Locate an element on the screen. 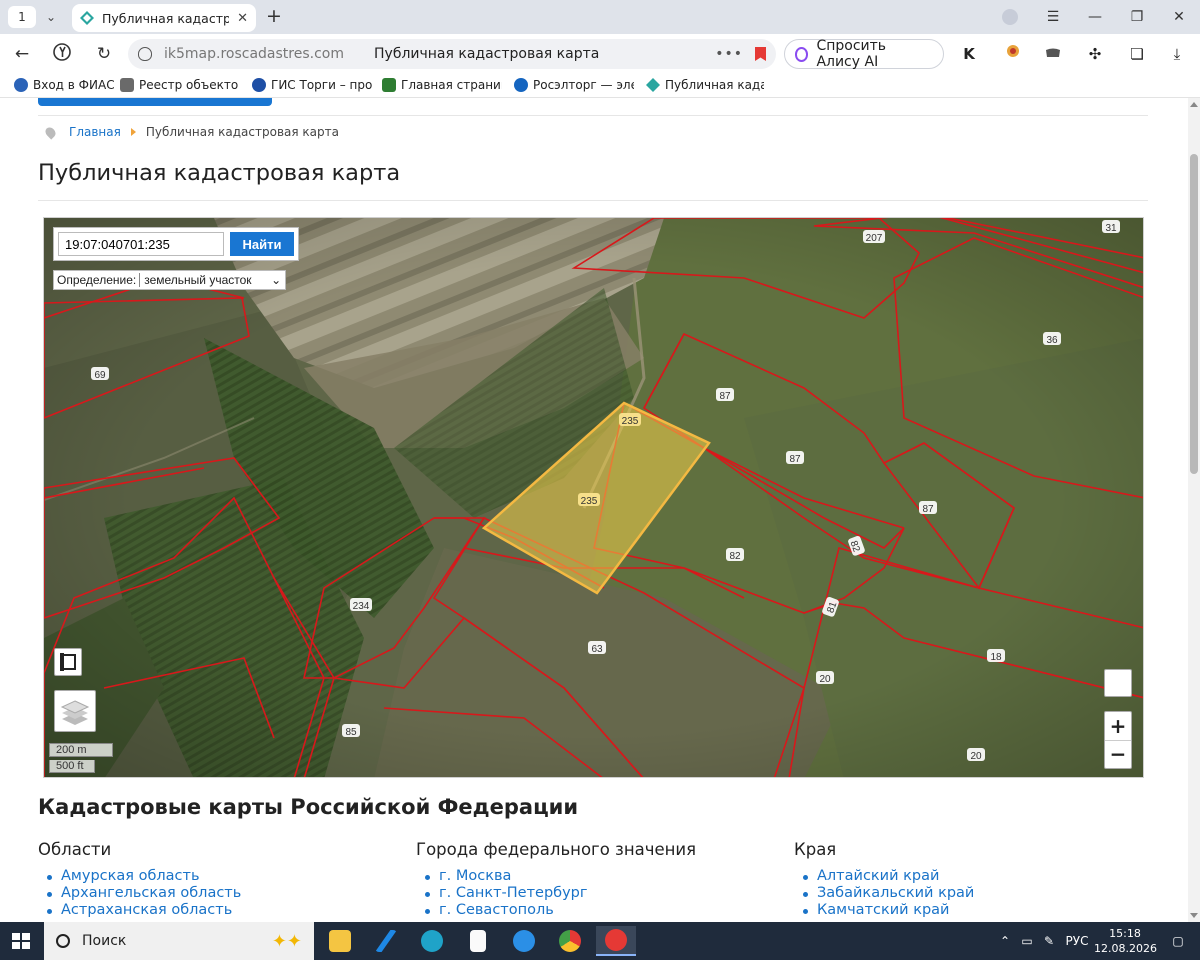 This screenshot has height=960, width=1200. column-heading: Области is located at coordinates (75, 849).